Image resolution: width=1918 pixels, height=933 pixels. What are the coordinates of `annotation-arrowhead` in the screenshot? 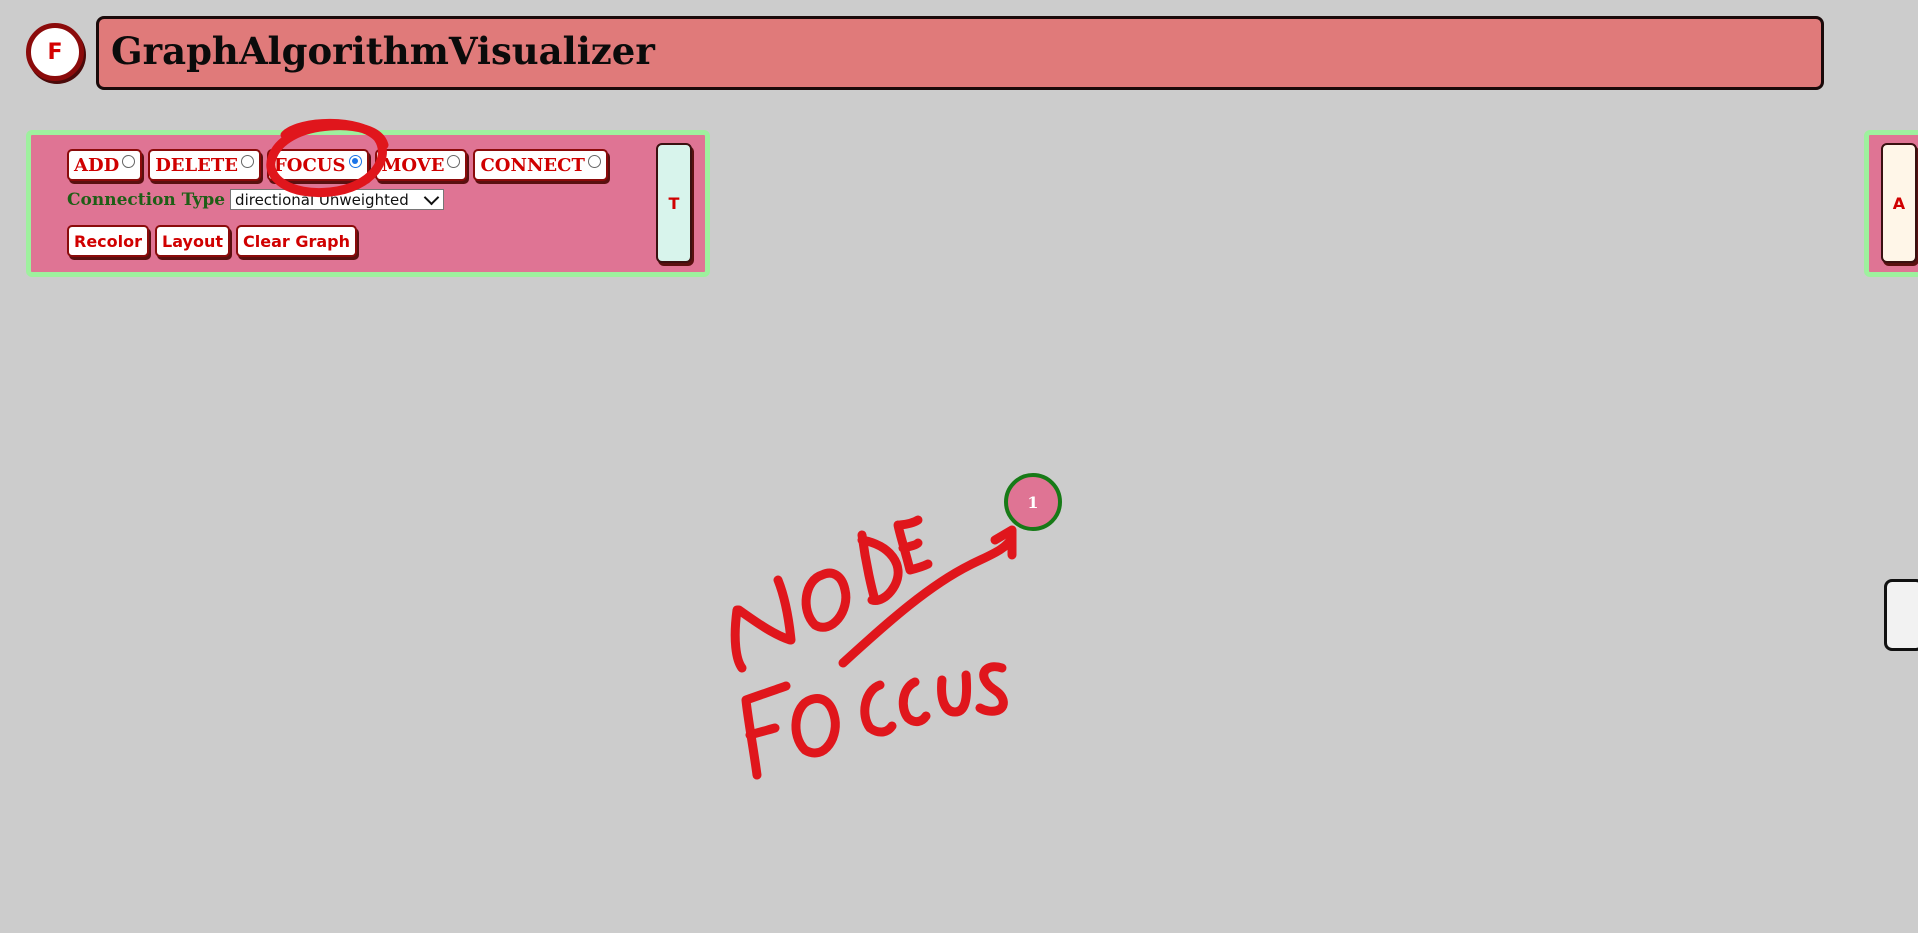 It's located at (1003, 542).